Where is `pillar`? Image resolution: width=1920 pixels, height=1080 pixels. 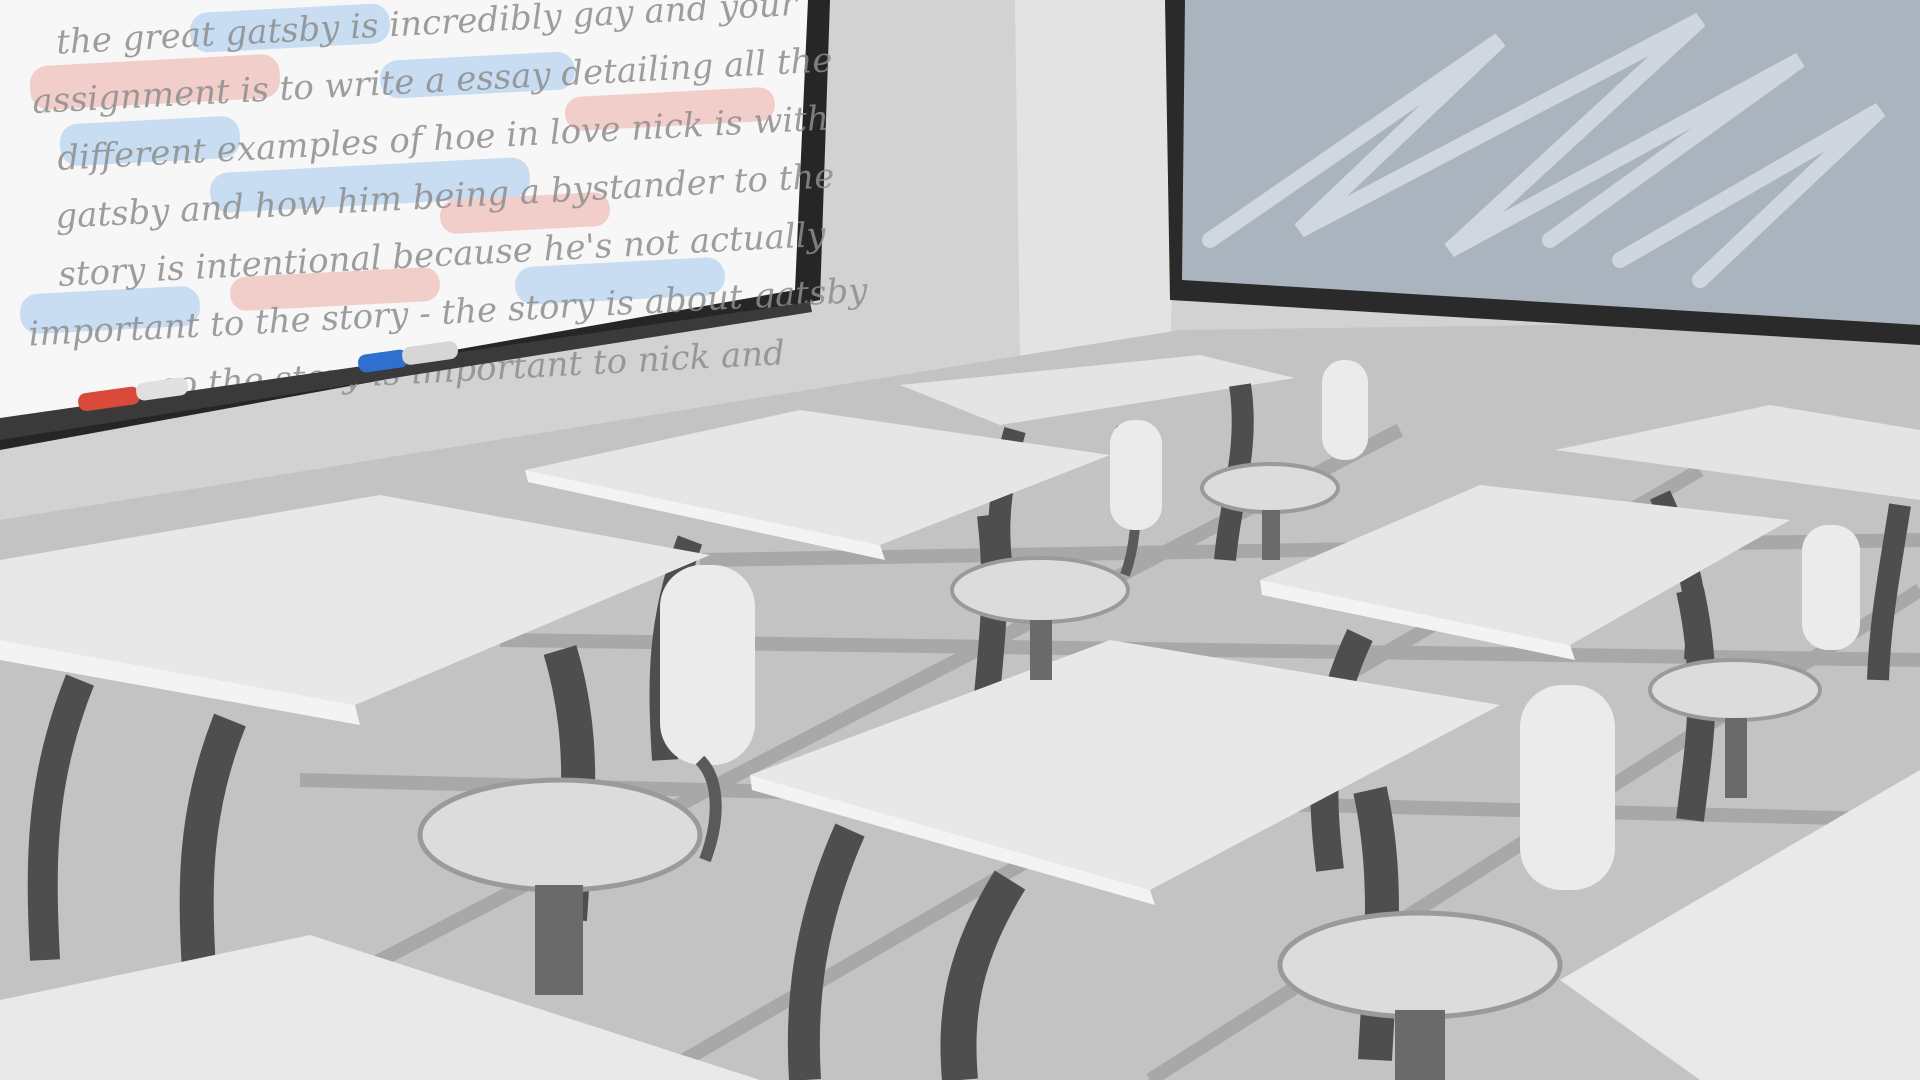
pillar is located at coordinates (1097, 180).